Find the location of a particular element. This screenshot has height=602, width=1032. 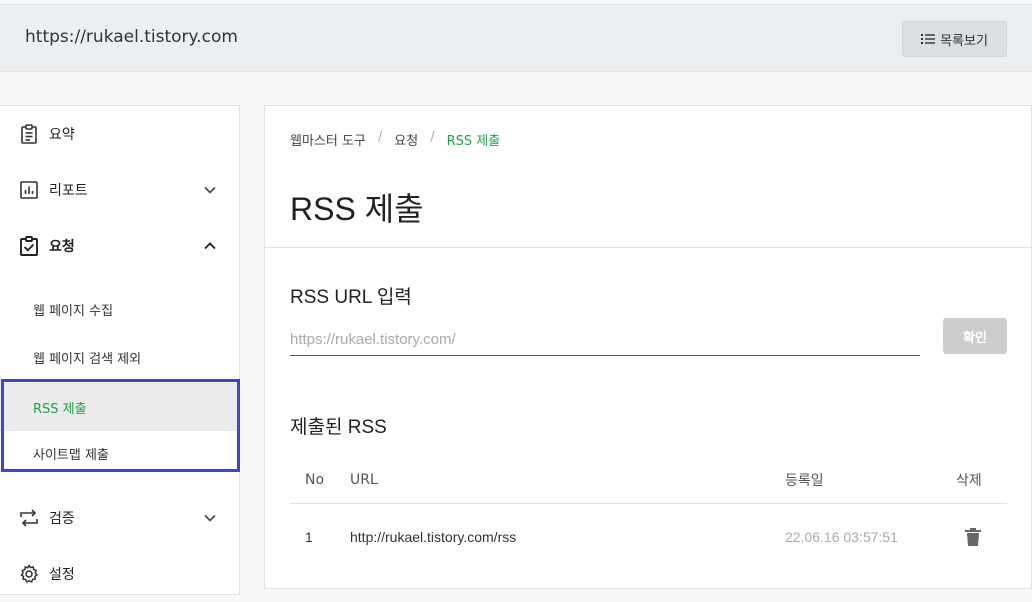

sidebar-item-request: 요청 is located at coordinates (119, 246).